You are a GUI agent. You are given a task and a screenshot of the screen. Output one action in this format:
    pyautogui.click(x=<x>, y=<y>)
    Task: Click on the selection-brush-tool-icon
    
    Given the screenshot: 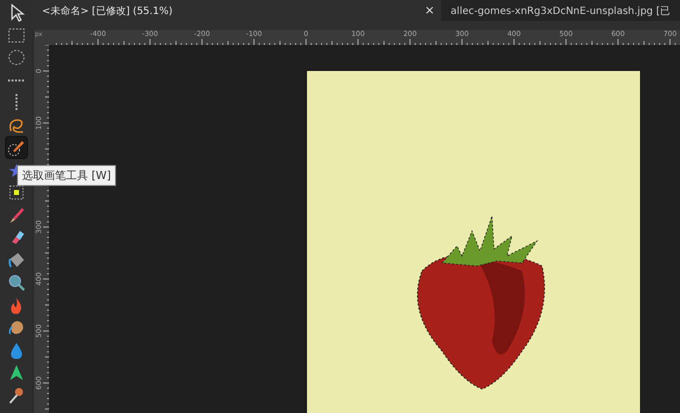 What is the action you would take?
    pyautogui.click(x=16, y=147)
    